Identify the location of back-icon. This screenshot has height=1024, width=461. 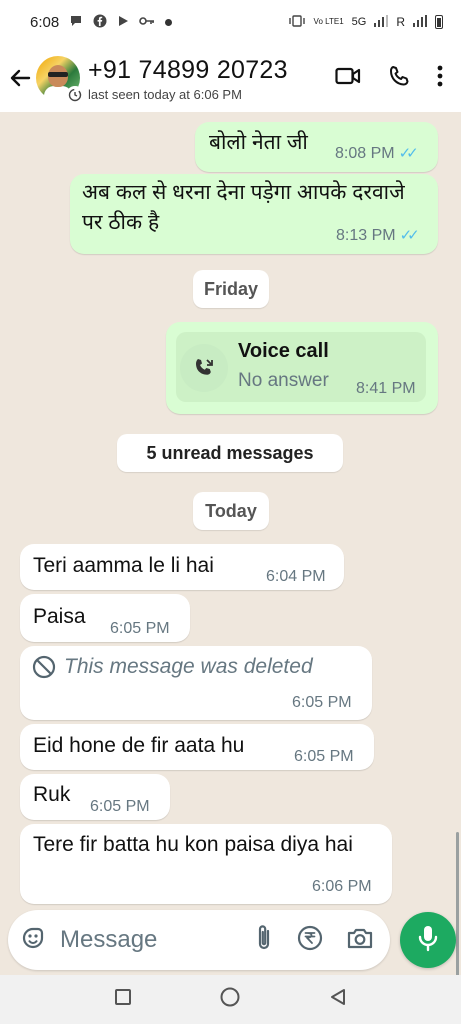
(338, 999).